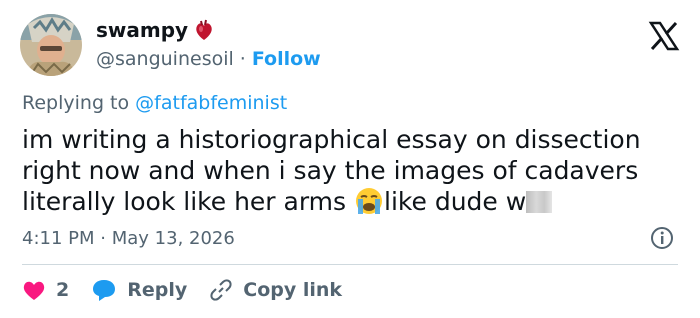 This screenshot has height=318, width=700. I want to click on divider, so click(350, 264).